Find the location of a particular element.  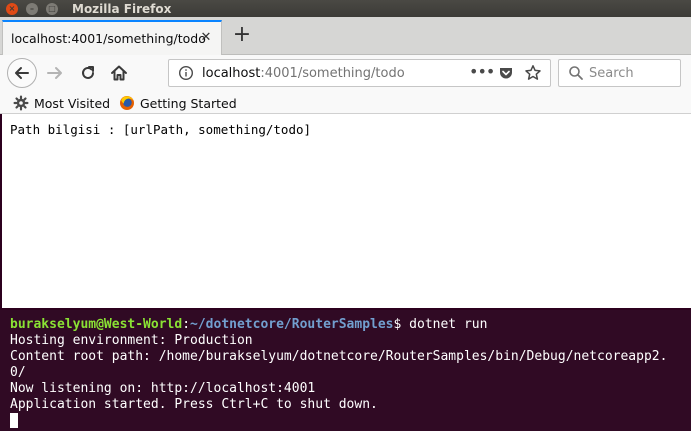

page-body-text: Path bilgisi : [urlPath, something/todo] is located at coordinates (161, 129).